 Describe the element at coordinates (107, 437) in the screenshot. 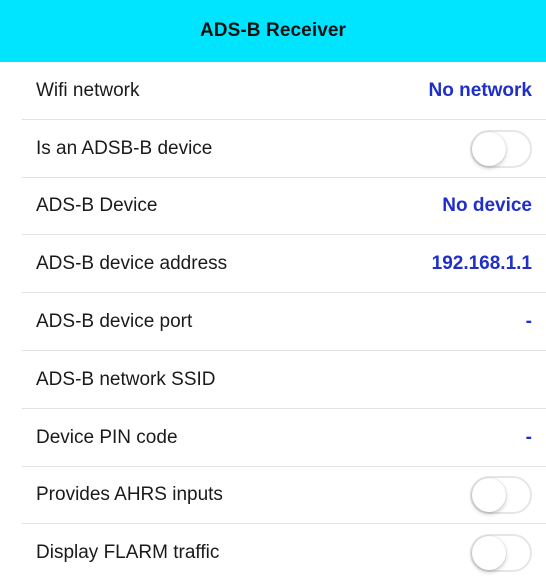

I see `row-label: Device PIN code` at that location.